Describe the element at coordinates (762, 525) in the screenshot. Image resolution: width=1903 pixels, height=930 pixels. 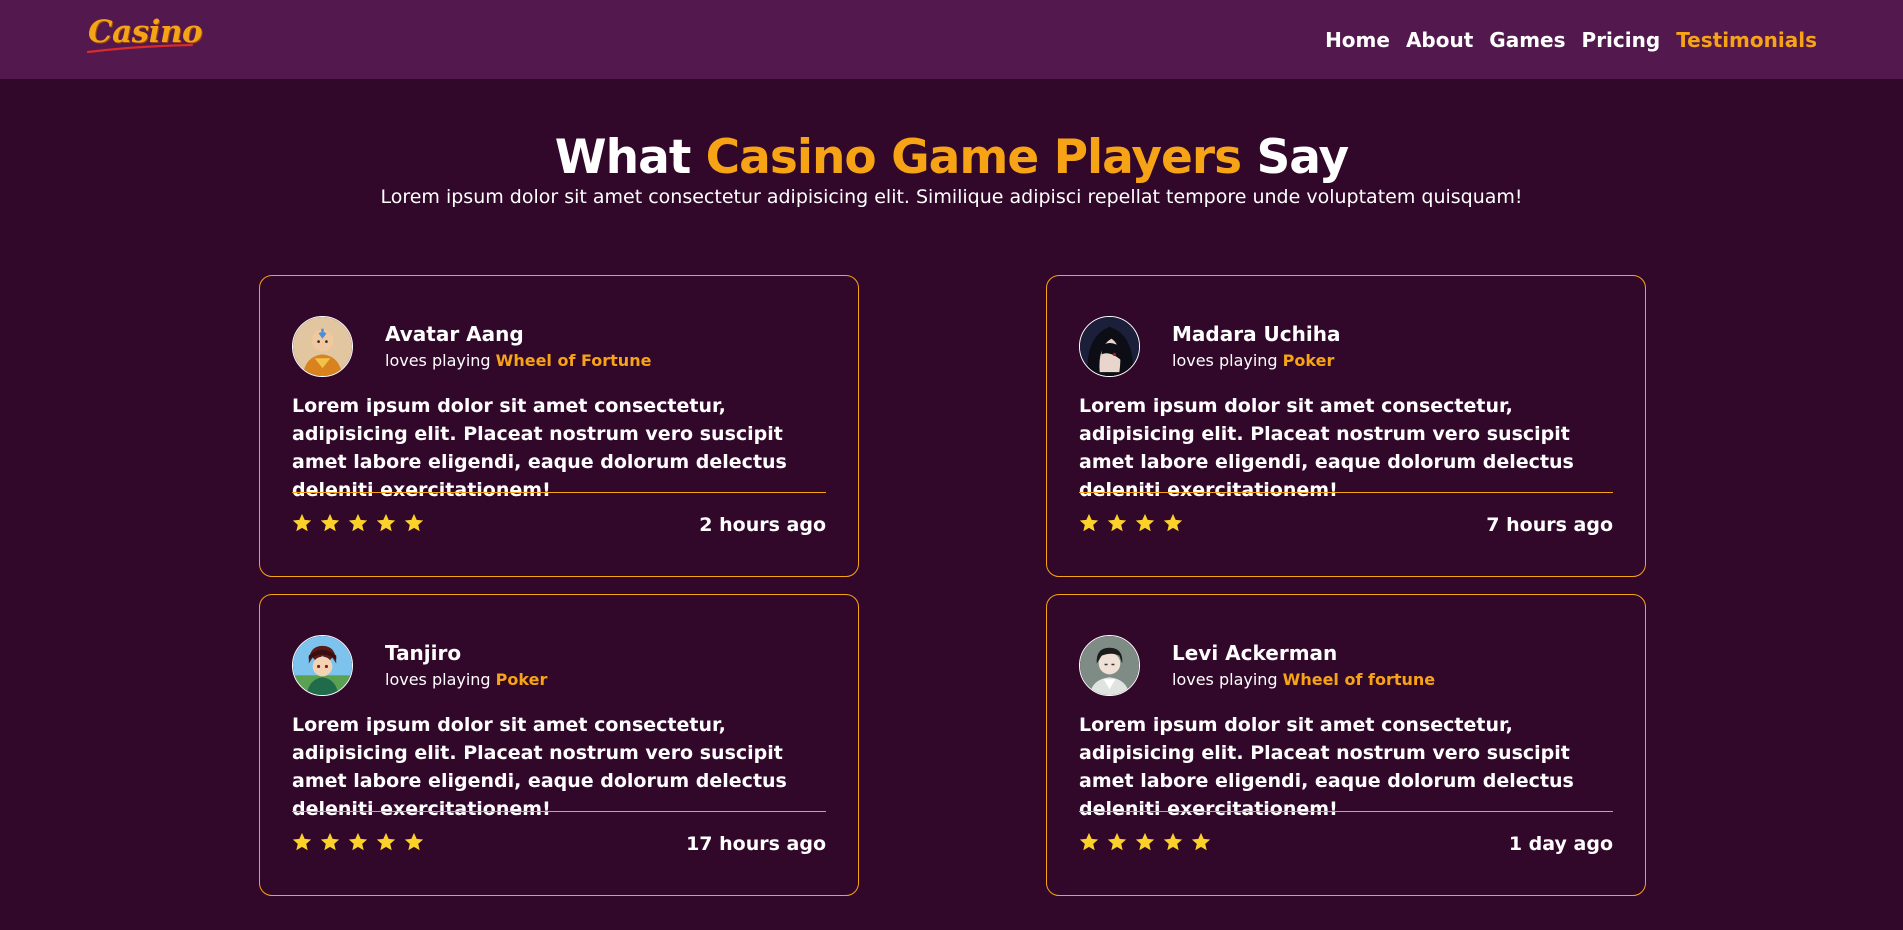
I see `review-time: 2 hours ago` at that location.